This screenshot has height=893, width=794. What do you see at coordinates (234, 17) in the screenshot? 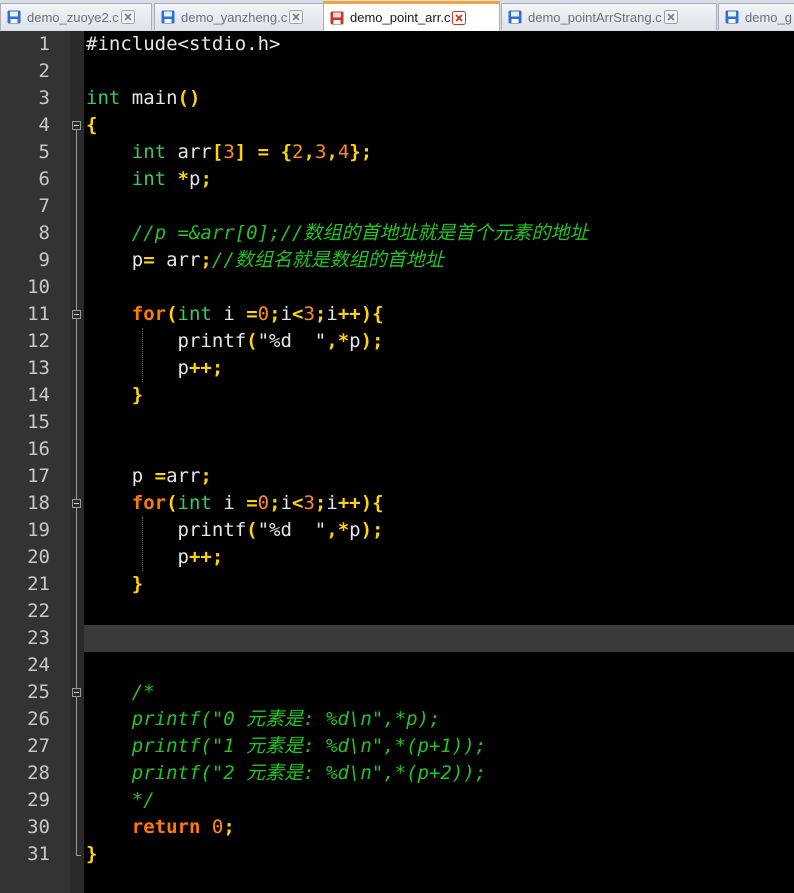
I see `tab-label: demo_yanzheng.c` at bounding box center [234, 17].